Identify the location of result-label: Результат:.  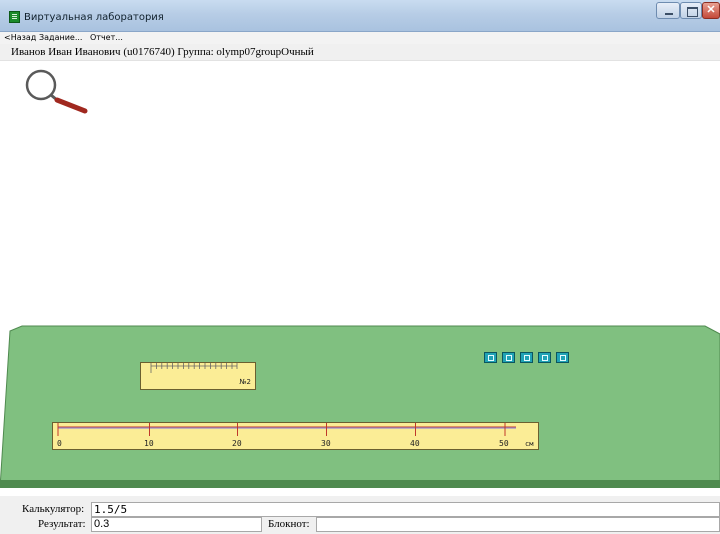
(62, 524).